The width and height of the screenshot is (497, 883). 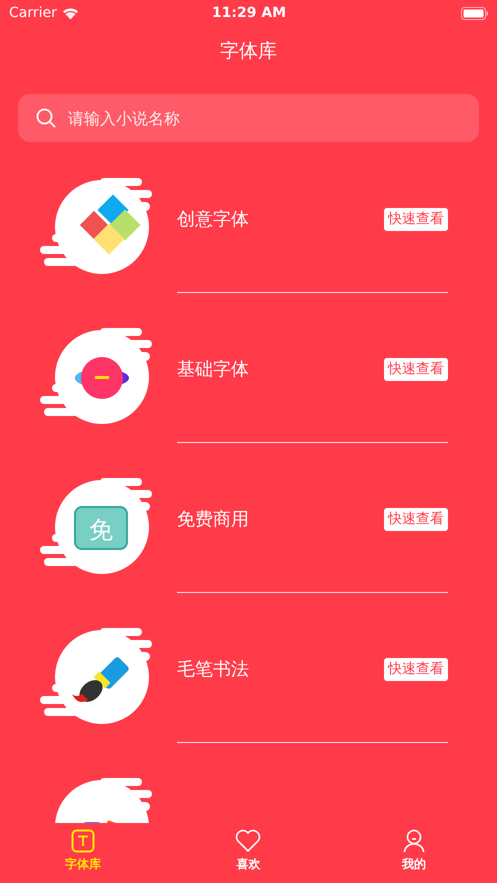 I want to click on tab-item: 喜欢, so click(x=249, y=853).